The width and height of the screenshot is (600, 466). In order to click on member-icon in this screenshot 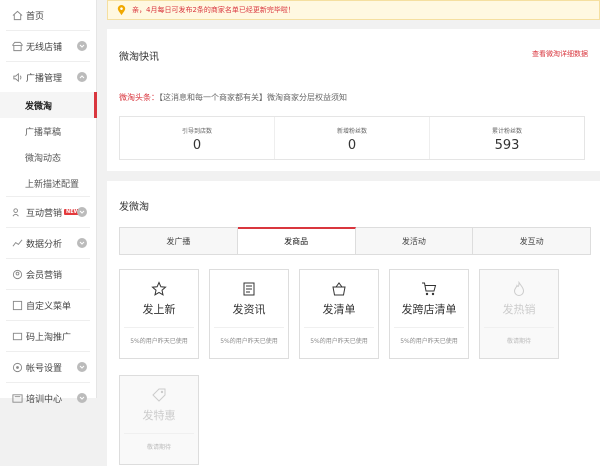, I will do `click(17, 274)`.